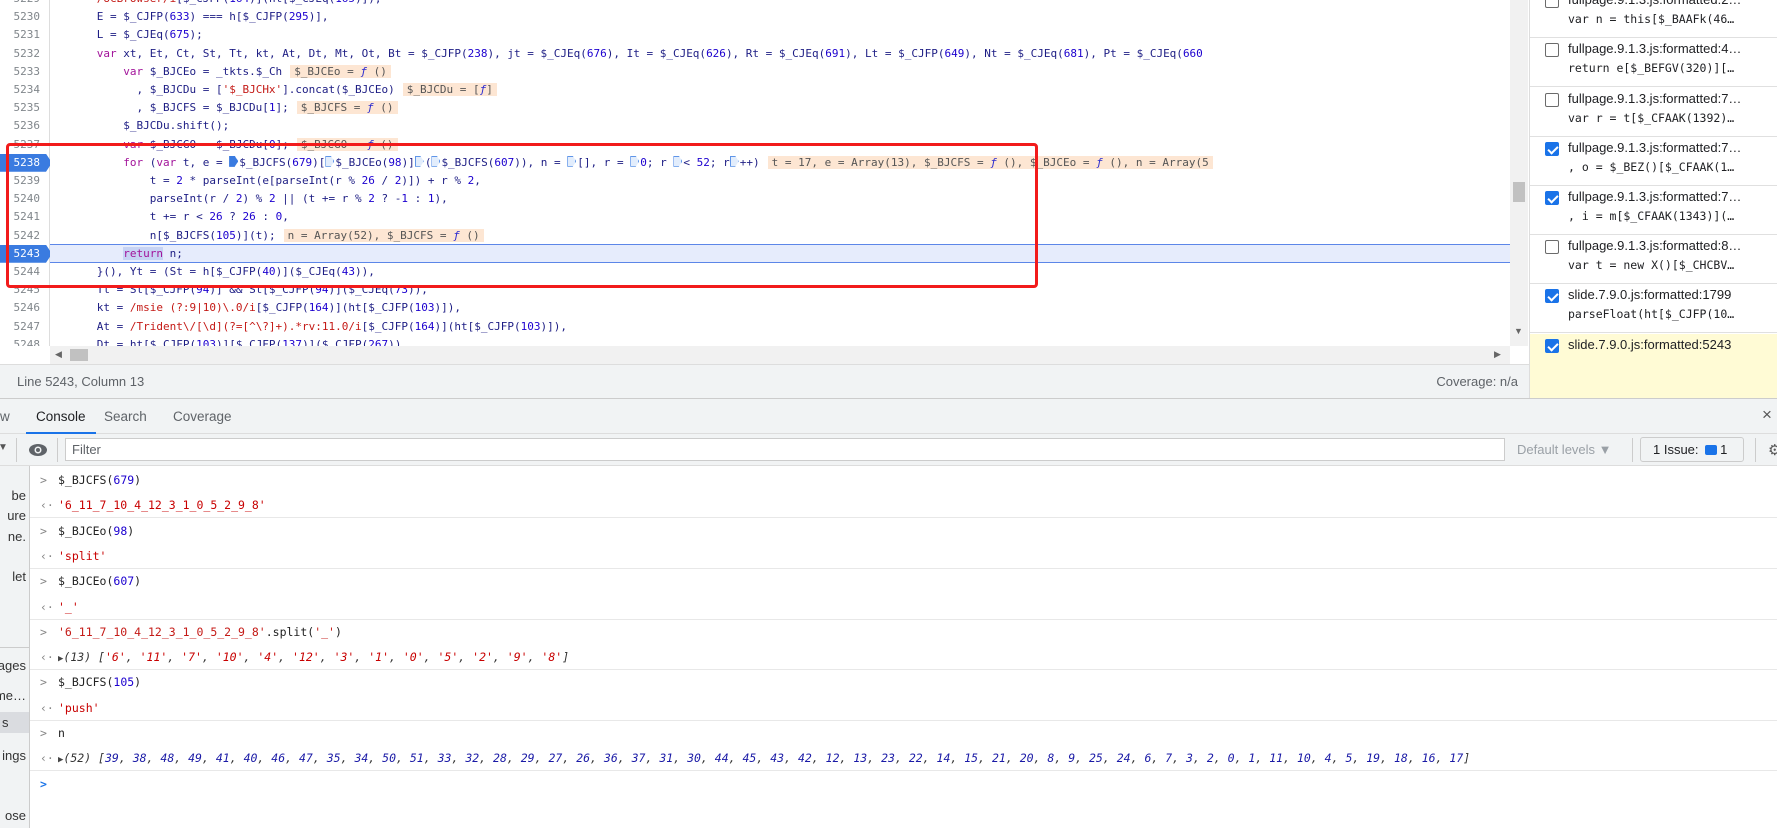 The height and width of the screenshot is (828, 1777). What do you see at coordinates (1519, 173) in the screenshot?
I see `editor-vertical-scrollbar: ▼` at bounding box center [1519, 173].